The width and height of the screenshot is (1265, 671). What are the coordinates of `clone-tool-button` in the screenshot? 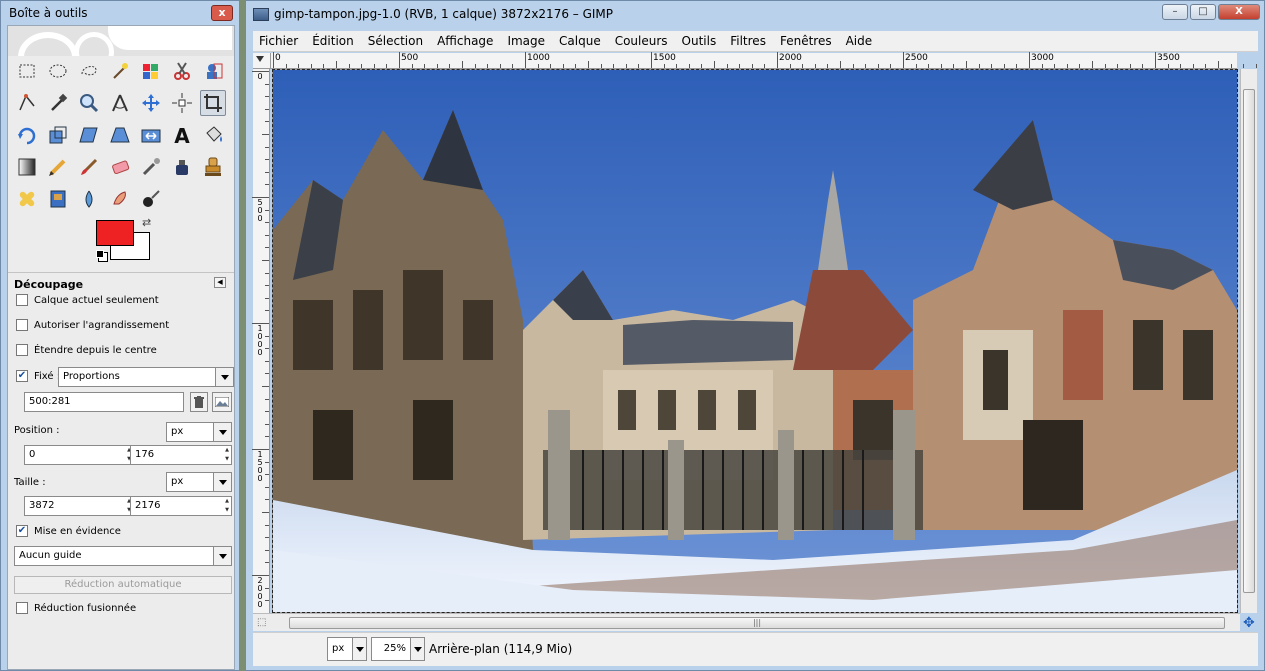 It's located at (213, 167).